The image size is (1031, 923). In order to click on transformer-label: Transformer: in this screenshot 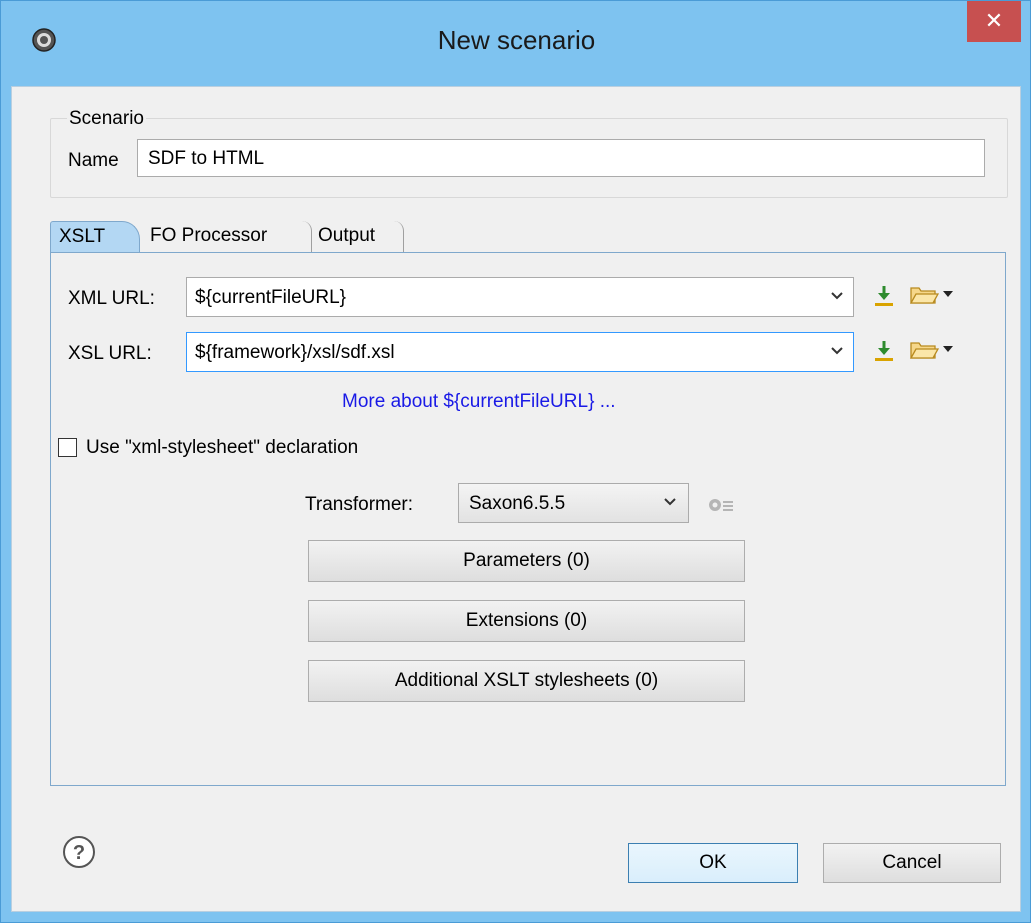, I will do `click(359, 504)`.